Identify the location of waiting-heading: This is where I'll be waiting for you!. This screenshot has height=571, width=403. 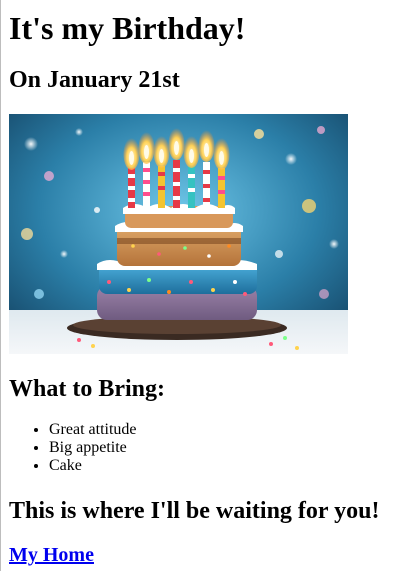
(194, 511).